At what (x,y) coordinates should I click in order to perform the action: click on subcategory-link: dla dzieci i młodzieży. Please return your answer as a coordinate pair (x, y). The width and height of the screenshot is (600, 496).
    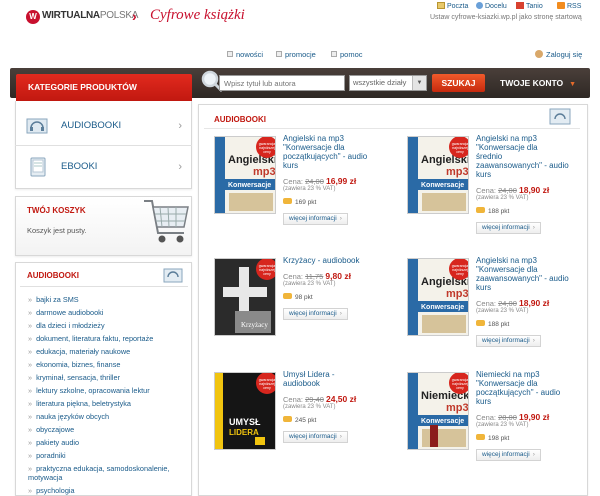
    Looking at the image, I should click on (66, 325).